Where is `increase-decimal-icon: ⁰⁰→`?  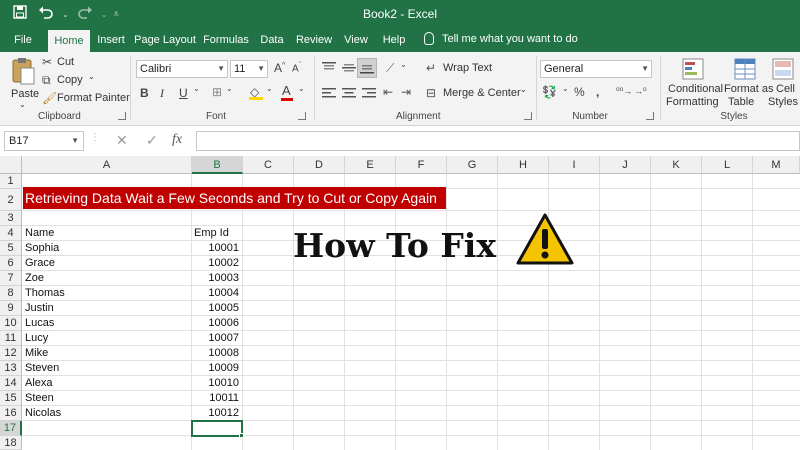
increase-decimal-icon: ⁰⁰→ is located at coordinates (624, 91).